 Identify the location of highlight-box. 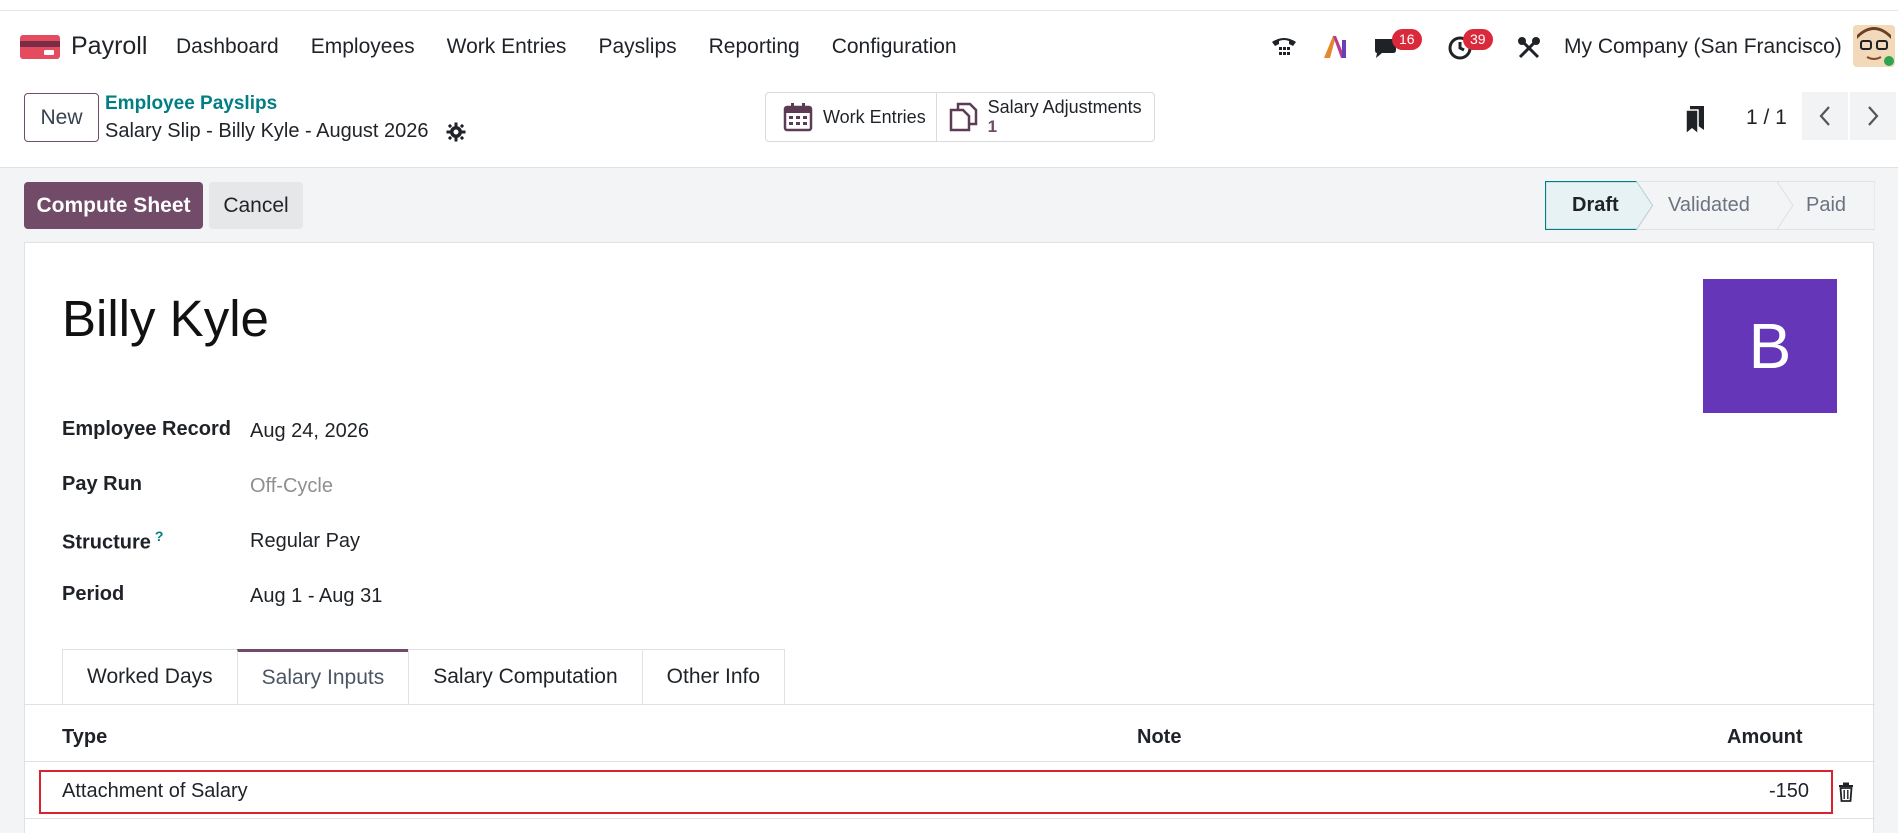
(936, 792).